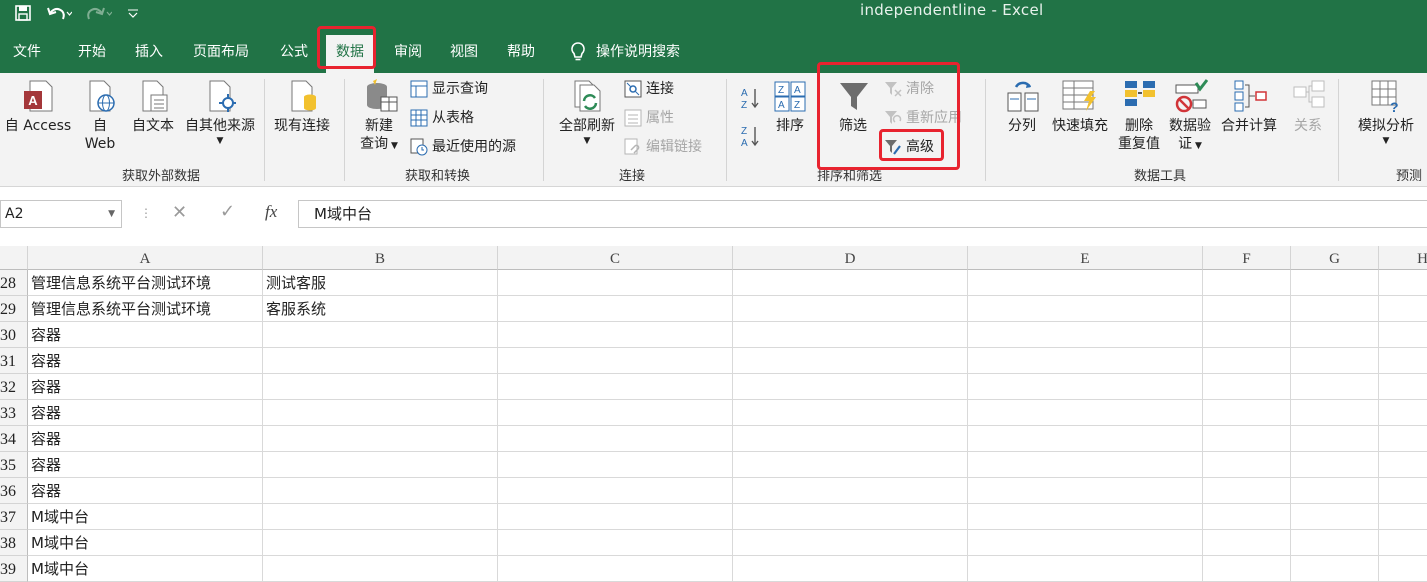 This screenshot has width=1427, height=582. Describe the element at coordinates (1247, 258) in the screenshot. I see `column-header-f: F` at that location.